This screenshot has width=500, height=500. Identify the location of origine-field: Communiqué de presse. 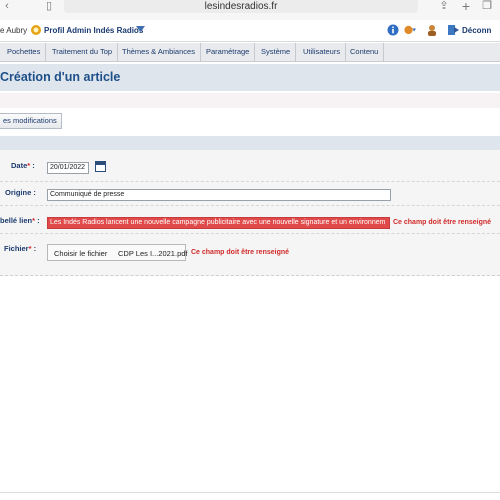
(219, 195).